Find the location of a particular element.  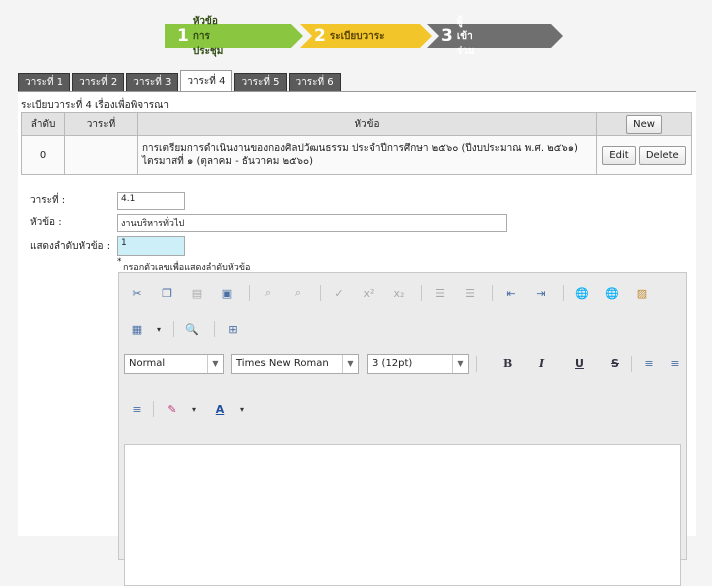

edit-button: Edit is located at coordinates (619, 155).